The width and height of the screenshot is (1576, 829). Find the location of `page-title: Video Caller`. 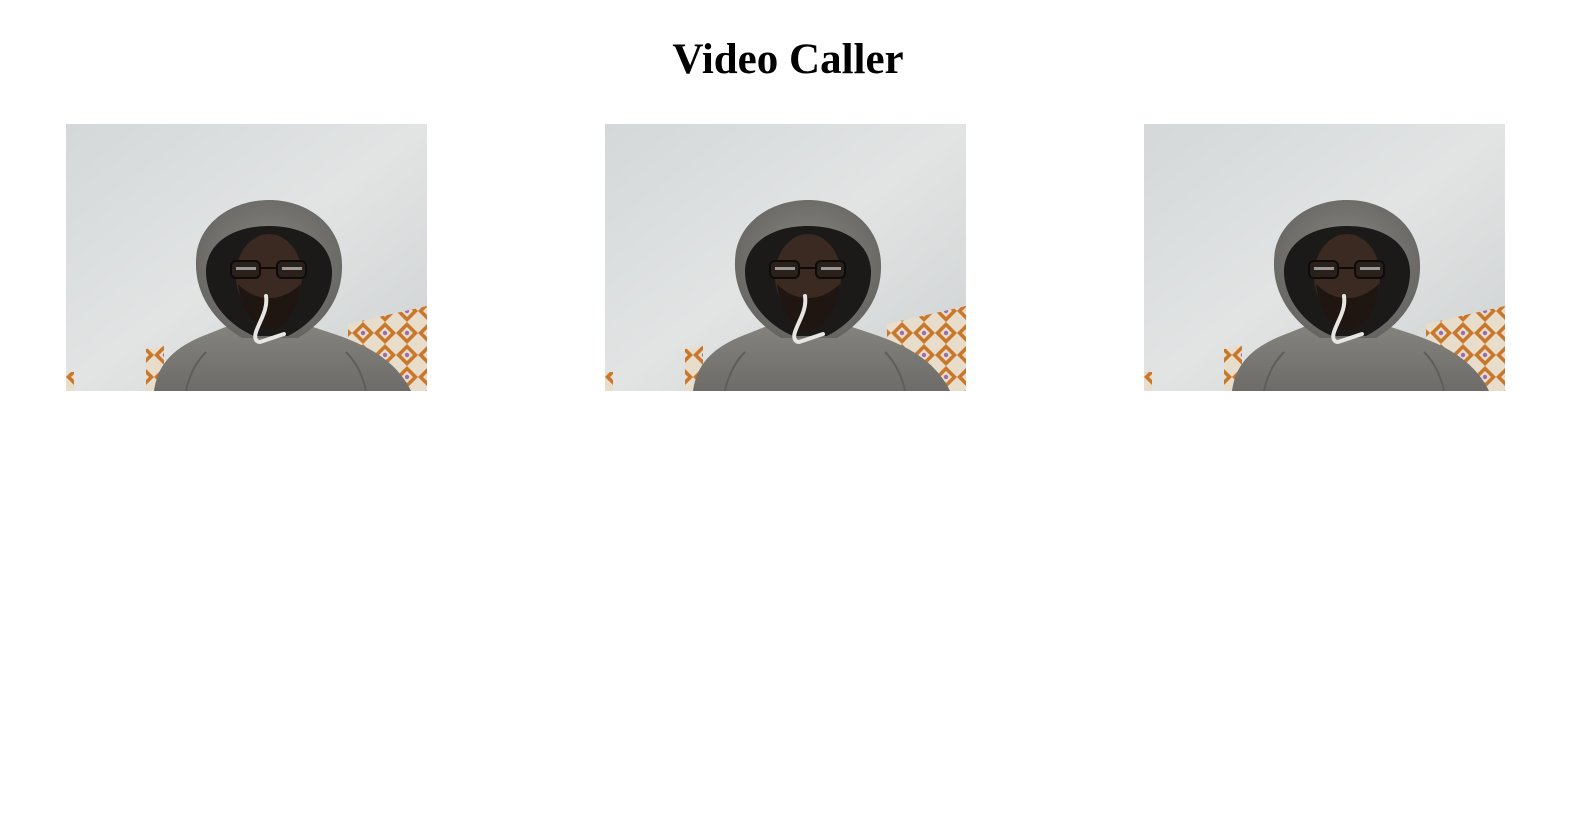

page-title: Video Caller is located at coordinates (788, 59).